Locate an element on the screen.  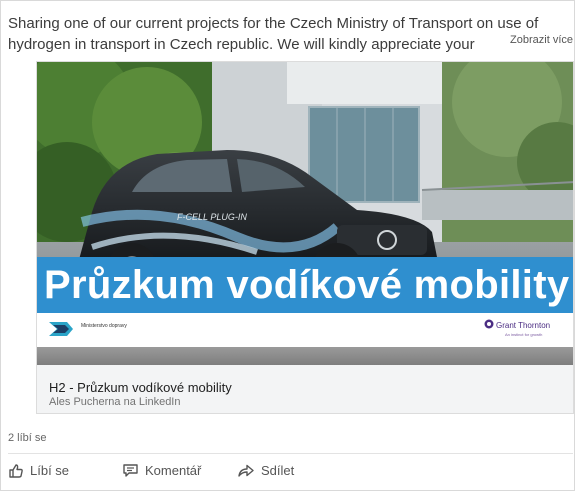
share-button: Sdílet is located at coordinates (266, 470).